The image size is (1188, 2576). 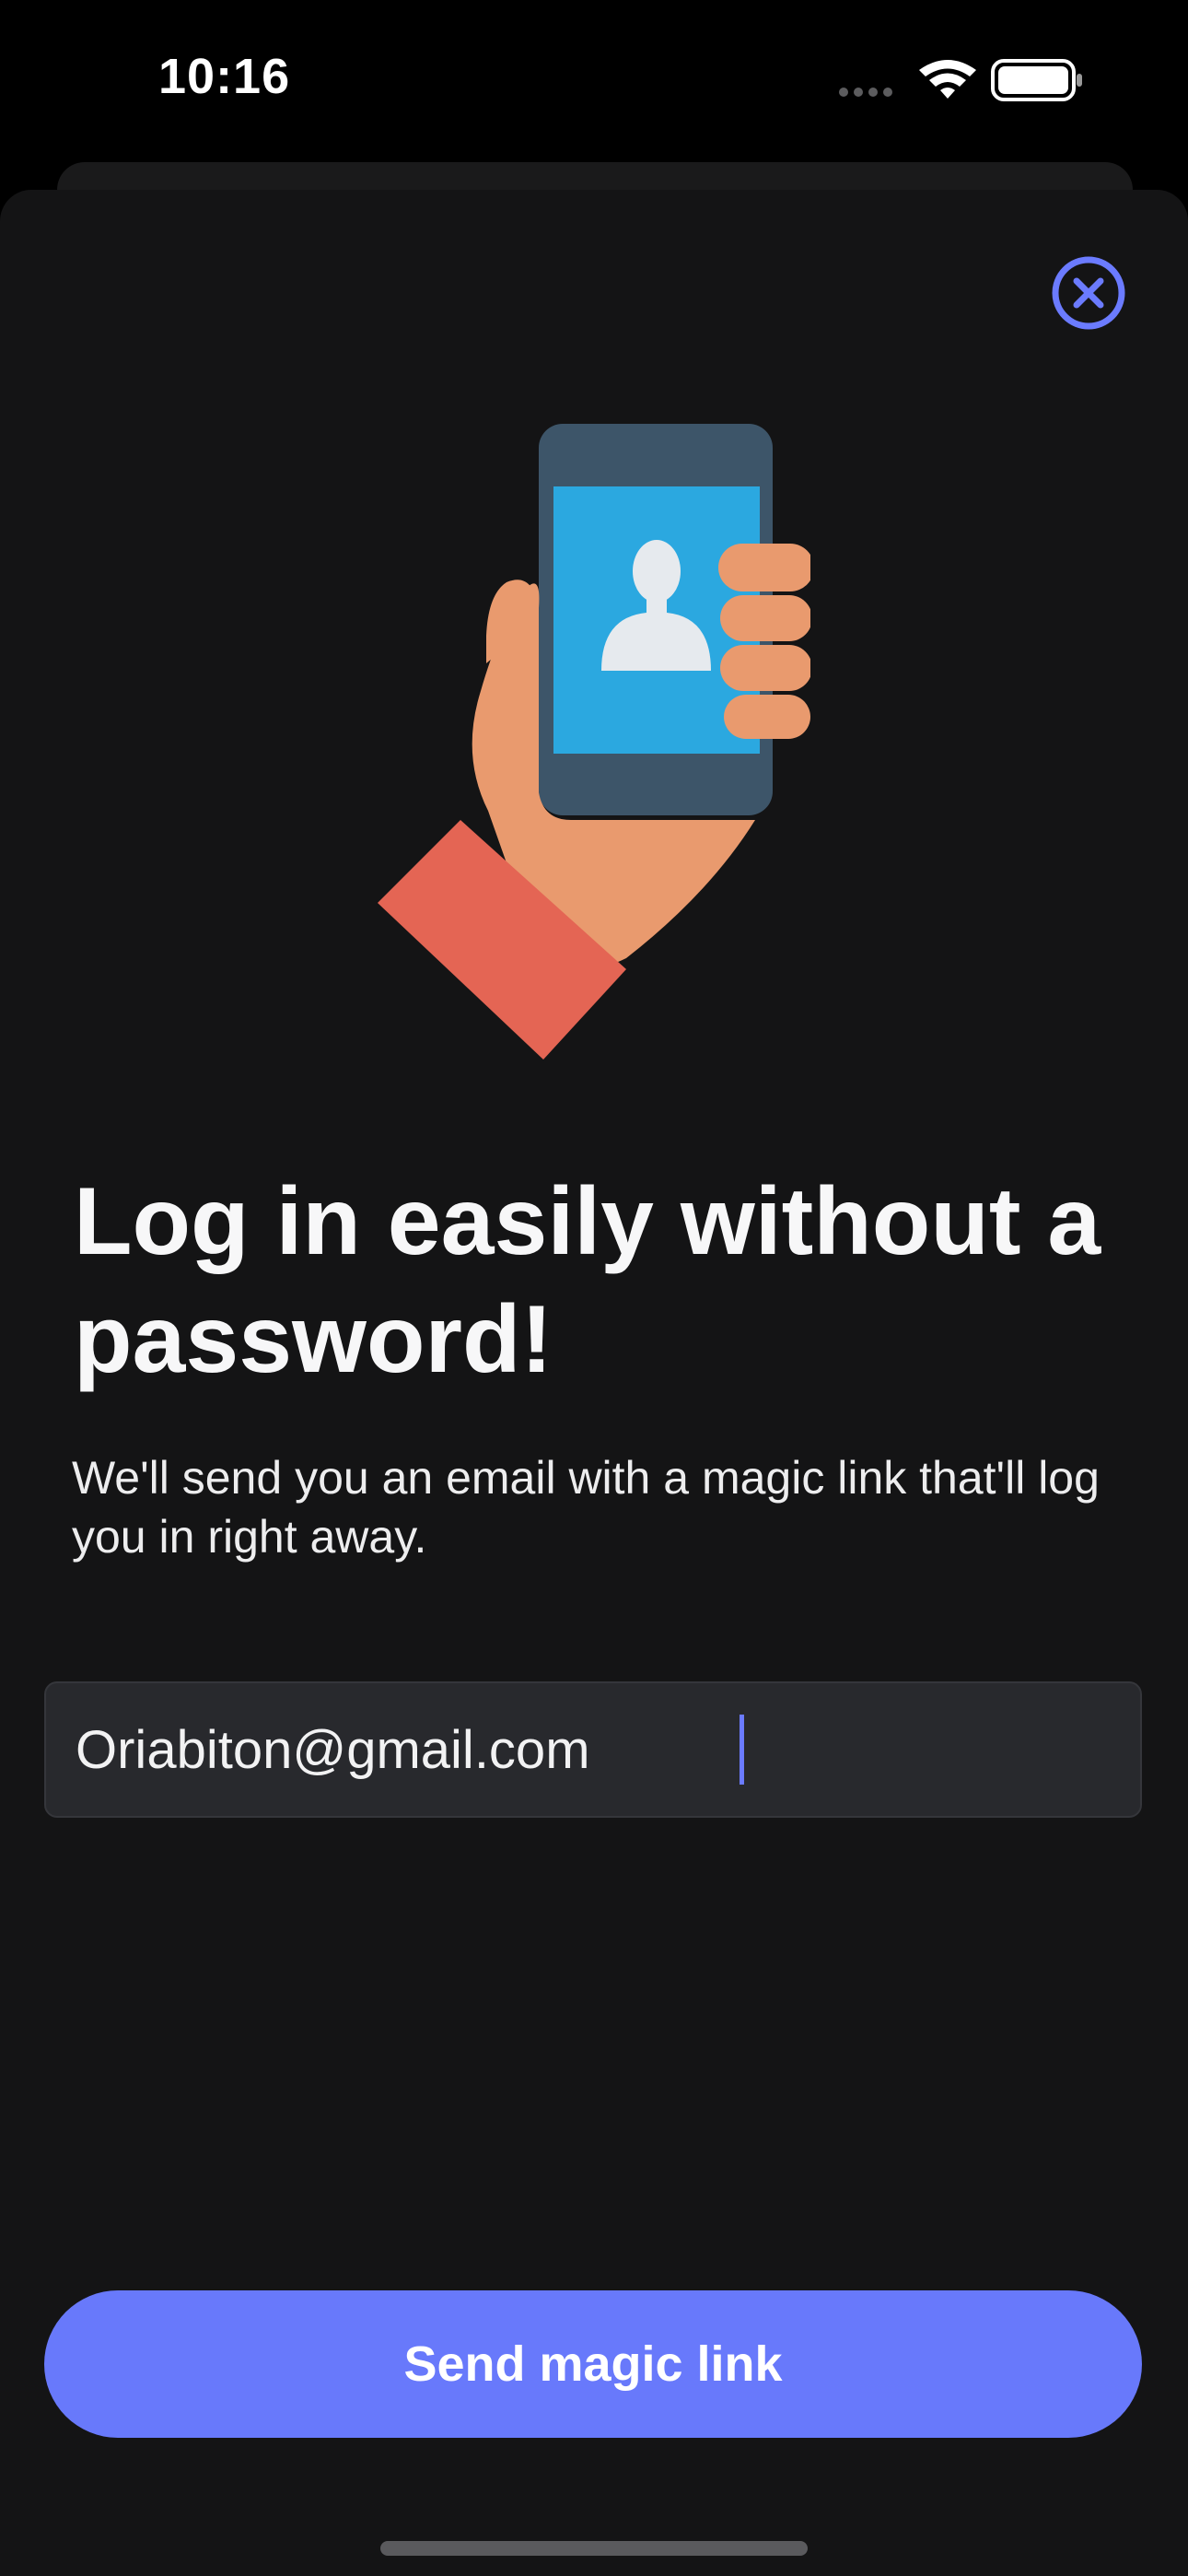 I want to click on battery-icon, so click(x=1036, y=80).